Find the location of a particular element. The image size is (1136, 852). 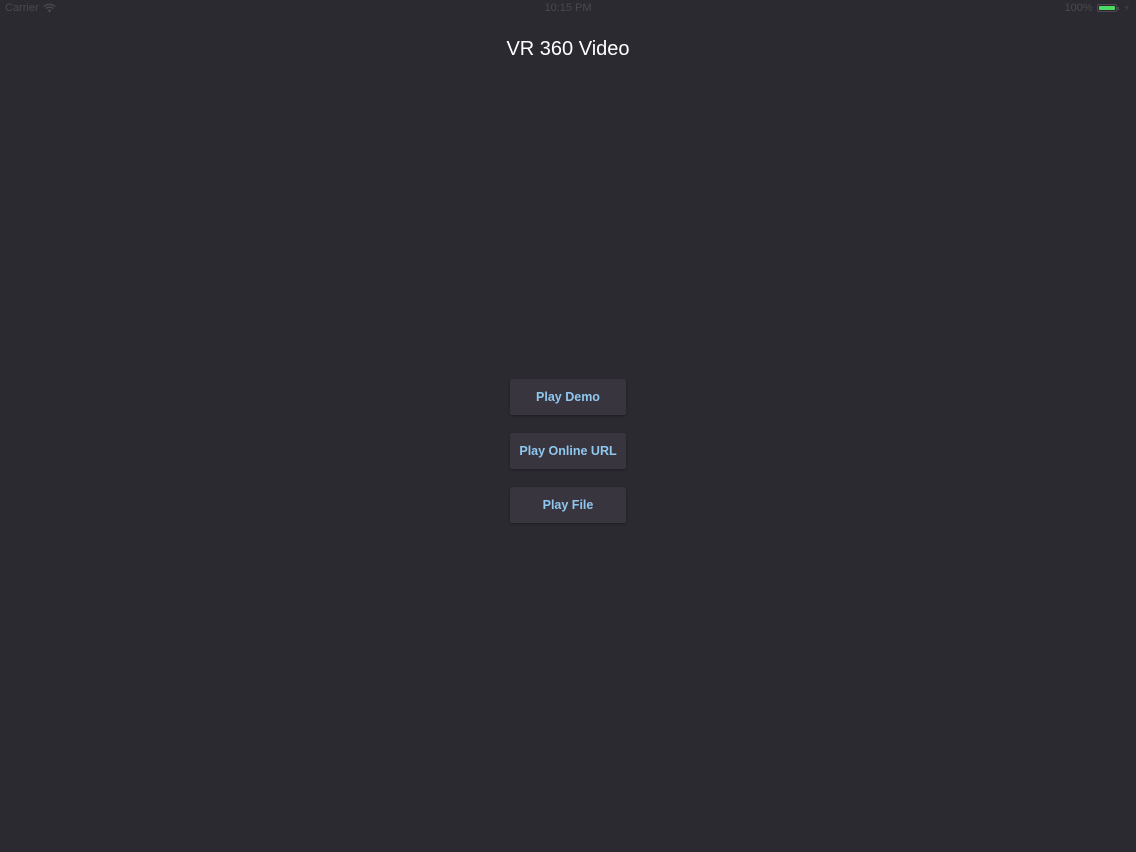

play-demo-button: Play Demo is located at coordinates (568, 397).